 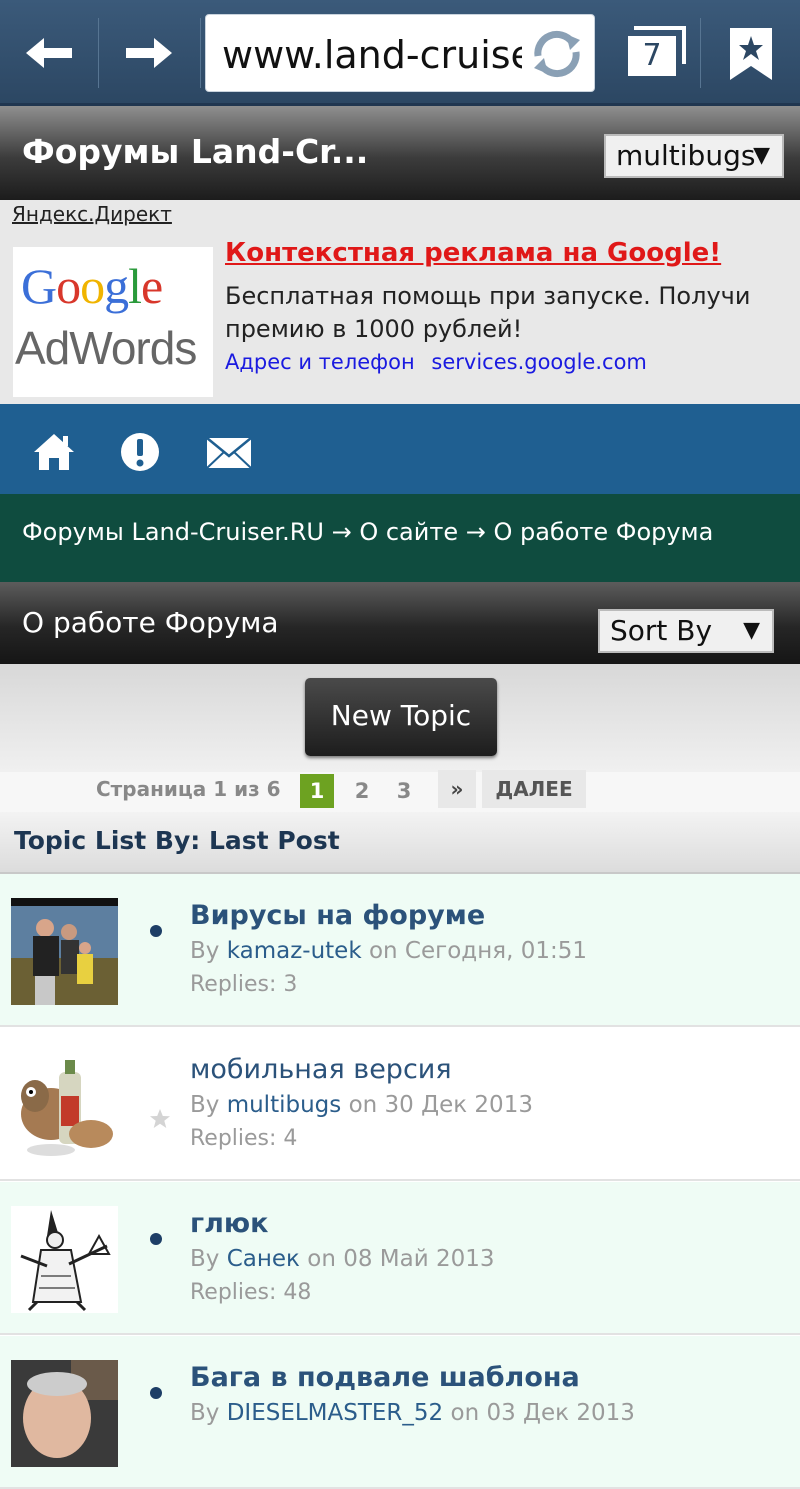 I want to click on ad-links: Адрес и телефон services.google.com, so click(x=441, y=362).